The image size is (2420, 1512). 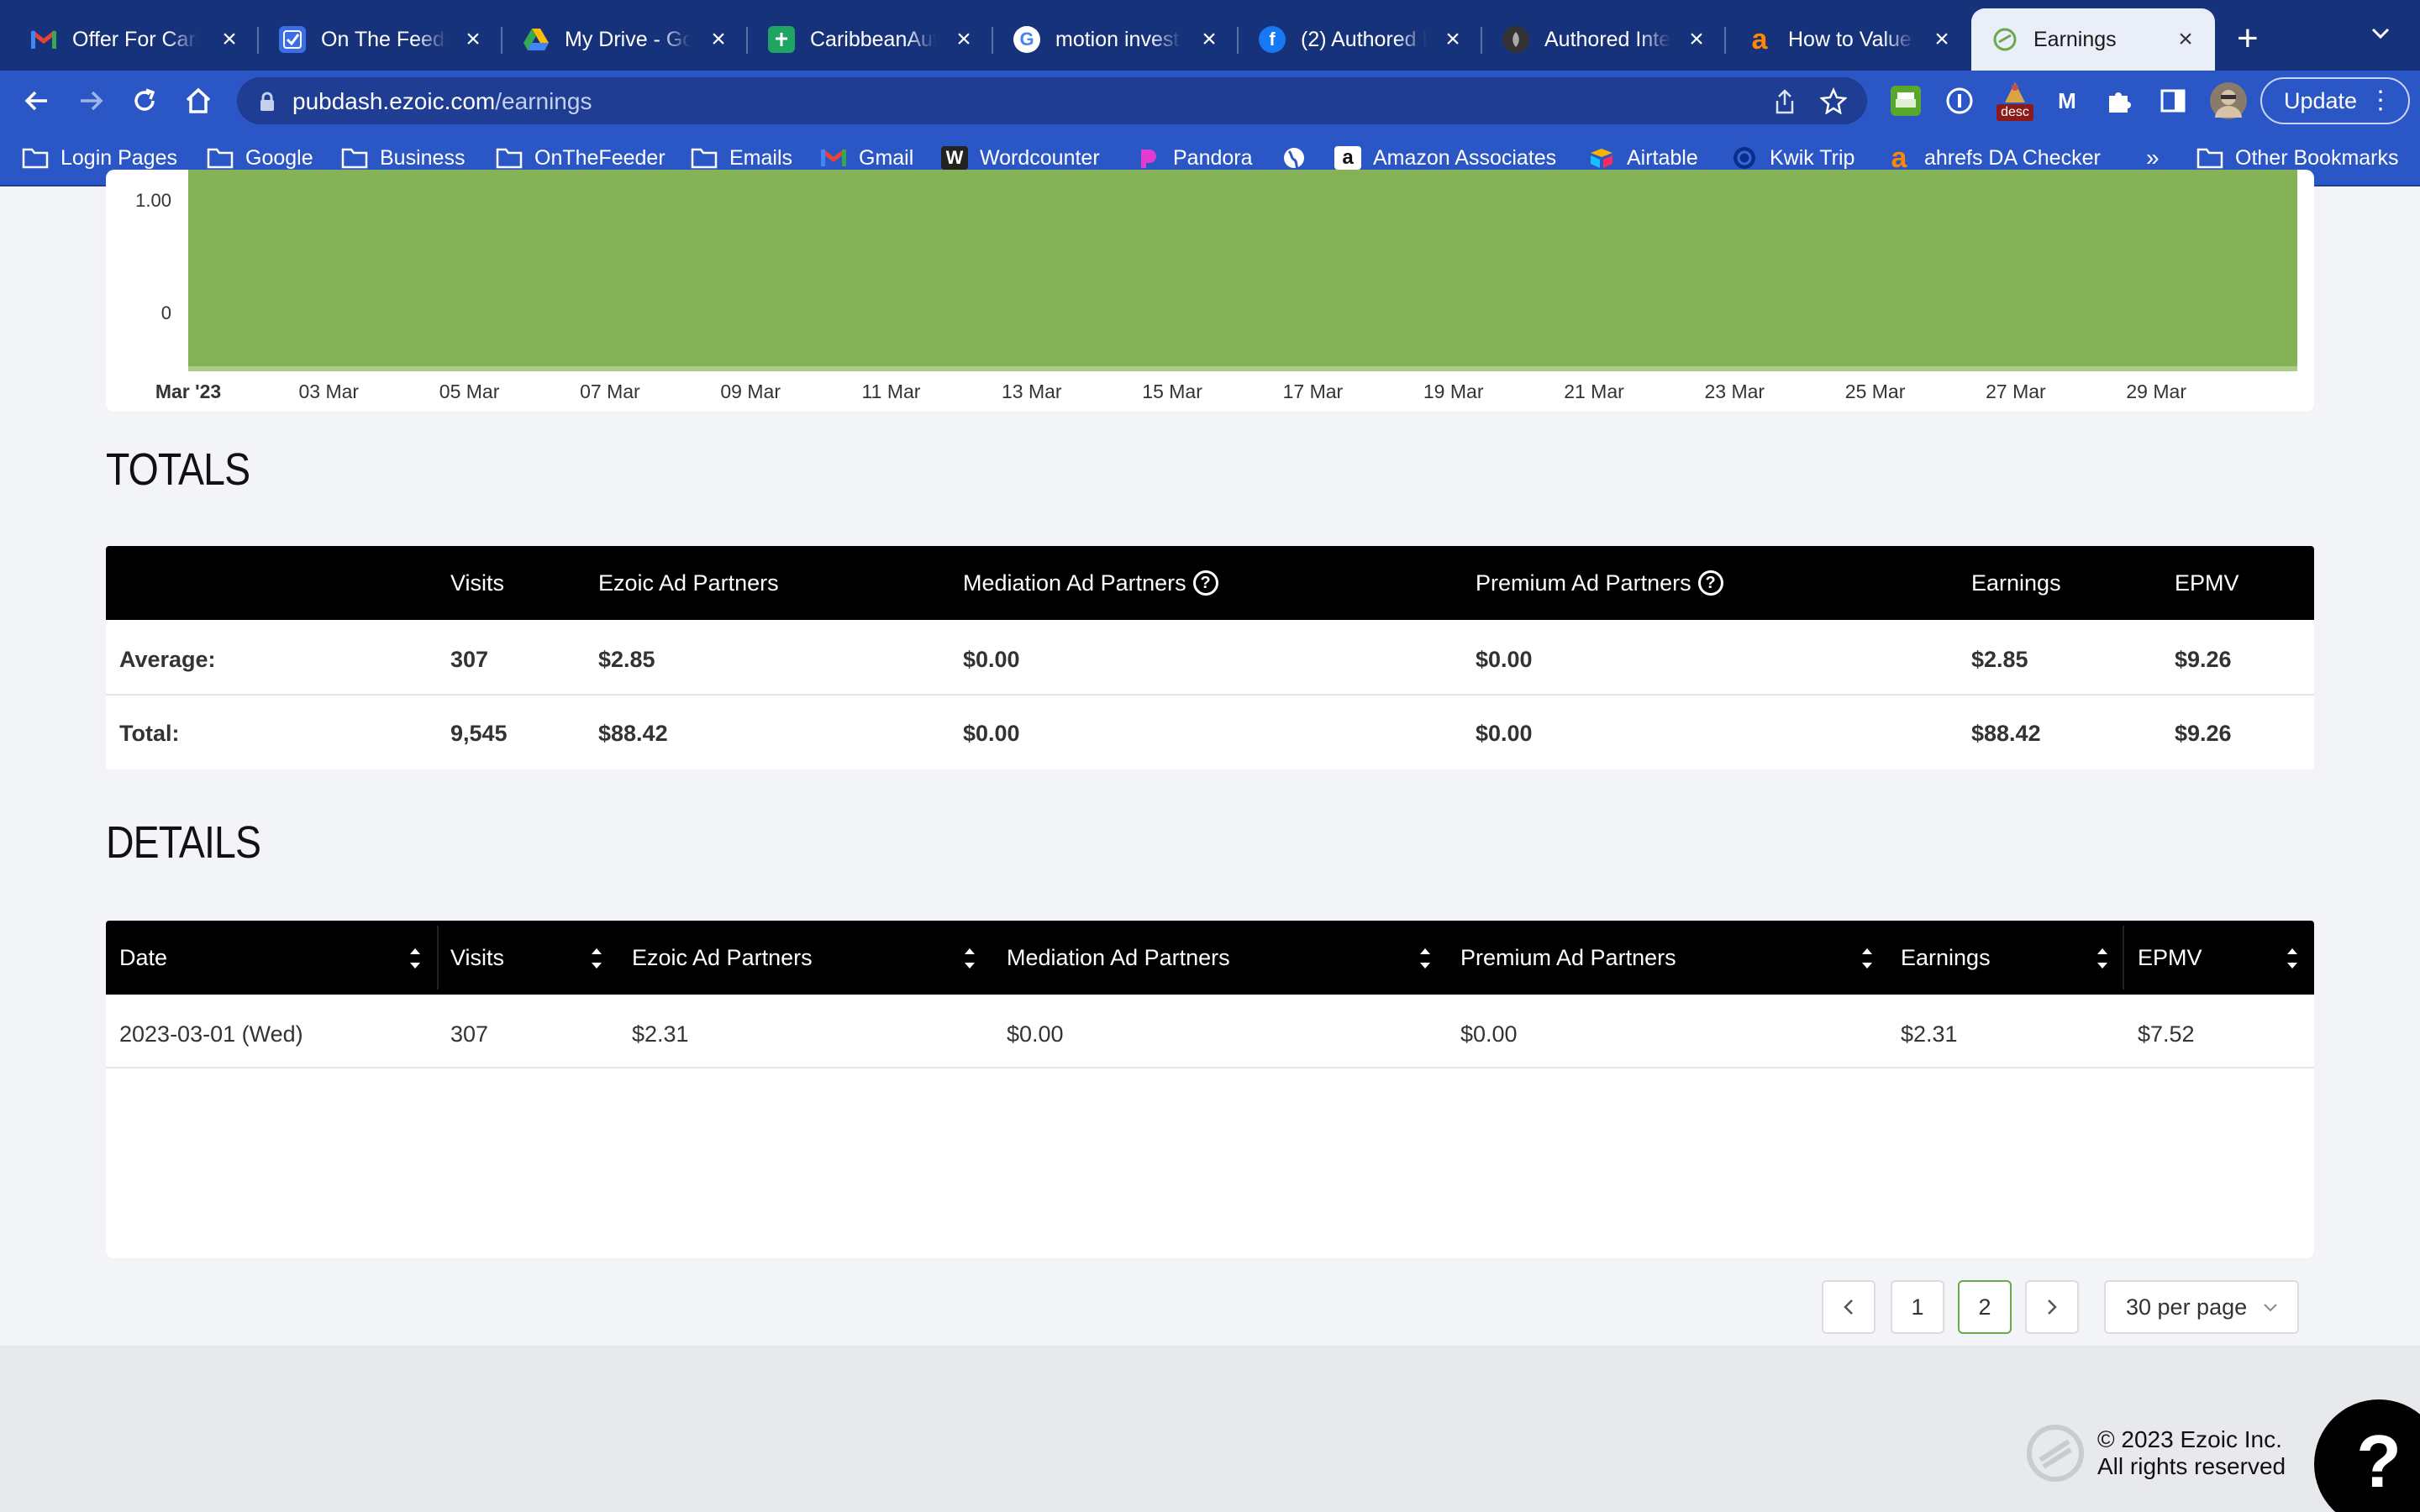 I want to click on prev-page-button, so click(x=1849, y=1307).